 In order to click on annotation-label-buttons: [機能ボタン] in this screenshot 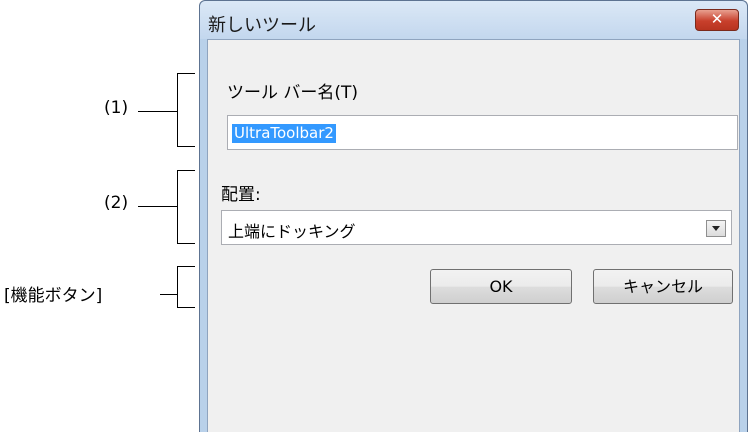, I will do `click(53, 296)`.